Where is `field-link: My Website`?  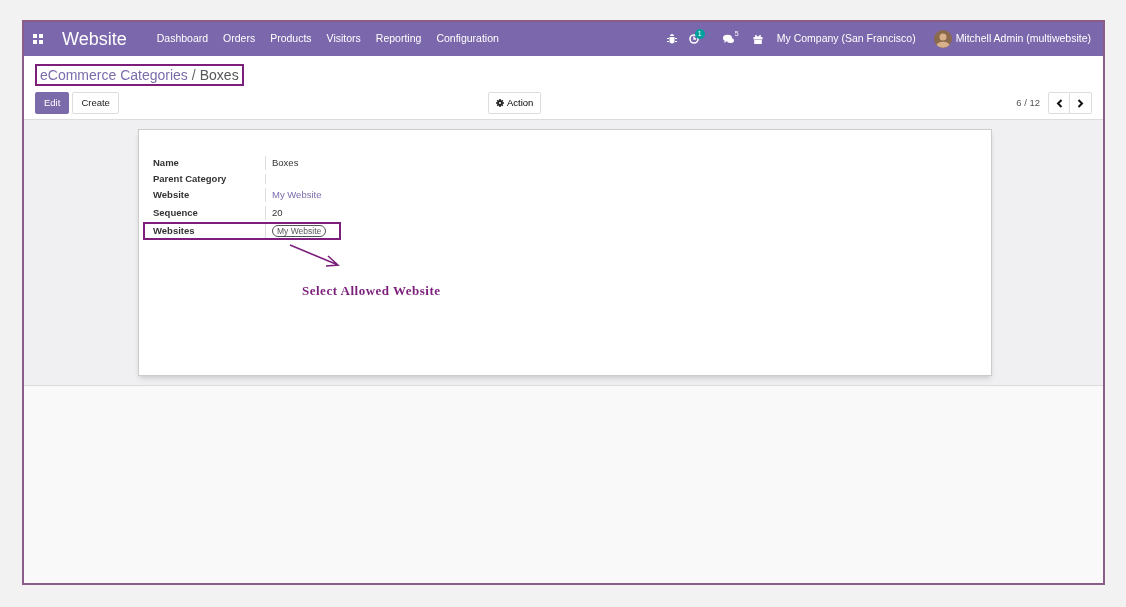 field-link: My Website is located at coordinates (297, 195).